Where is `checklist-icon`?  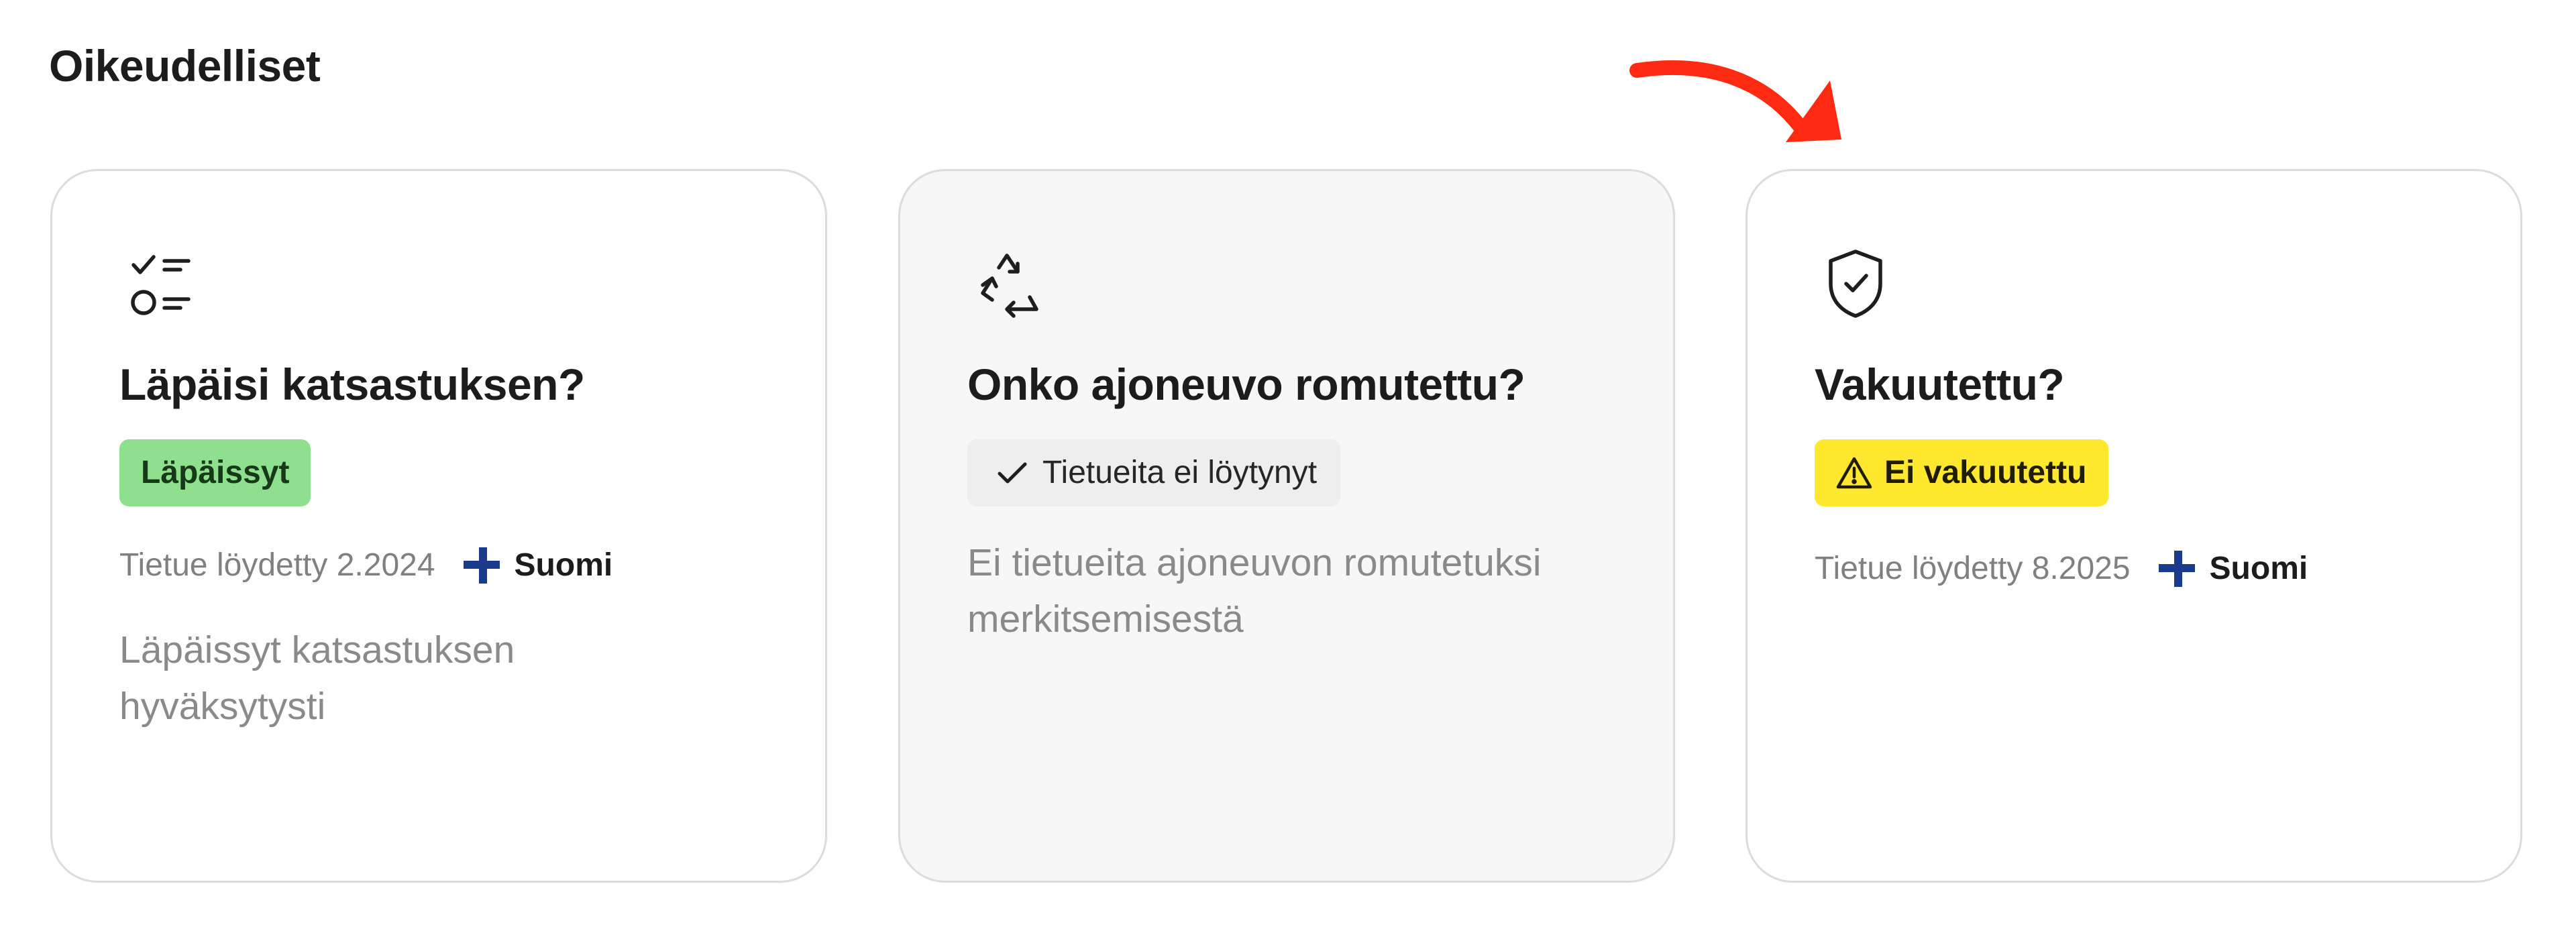 checklist-icon is located at coordinates (160, 284).